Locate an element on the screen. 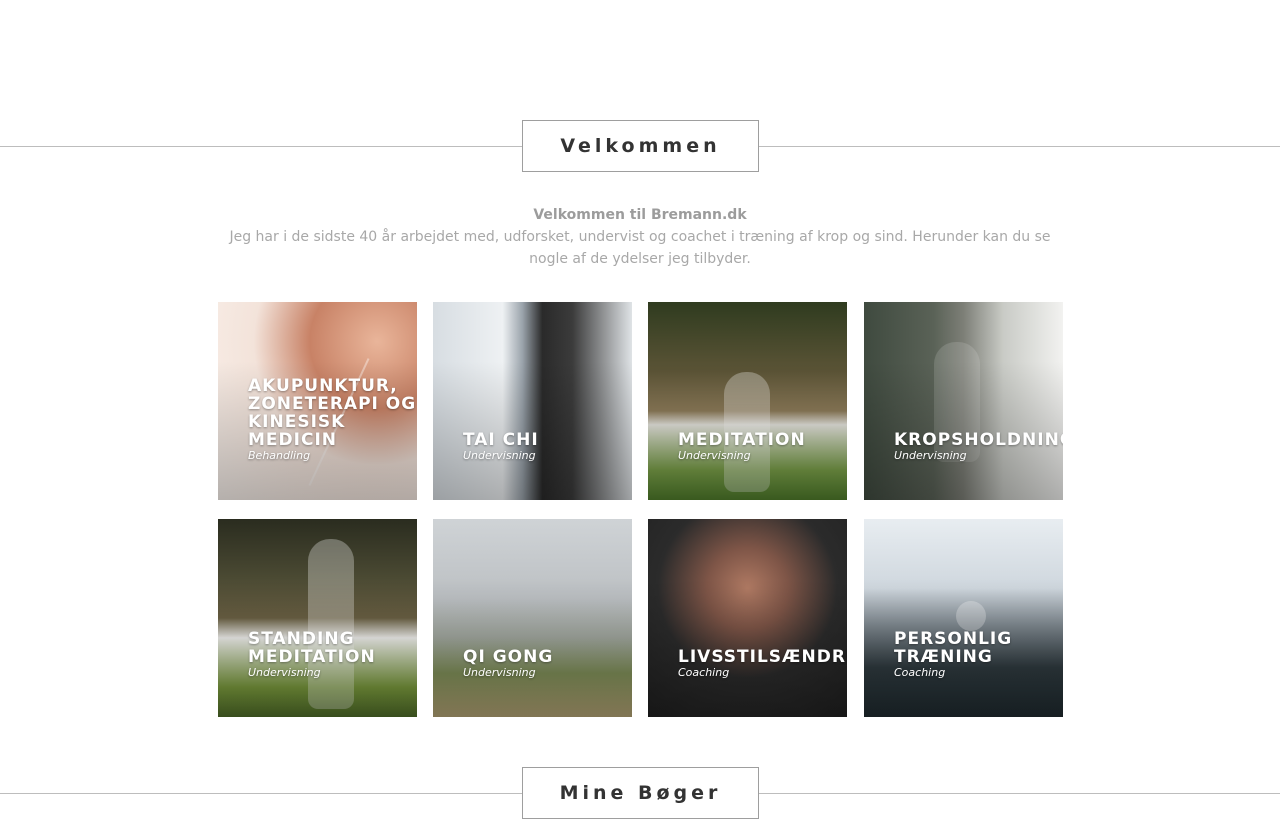 The height and width of the screenshot is (819, 1280). books-heading-text: Mine Bøger is located at coordinates (640, 793).